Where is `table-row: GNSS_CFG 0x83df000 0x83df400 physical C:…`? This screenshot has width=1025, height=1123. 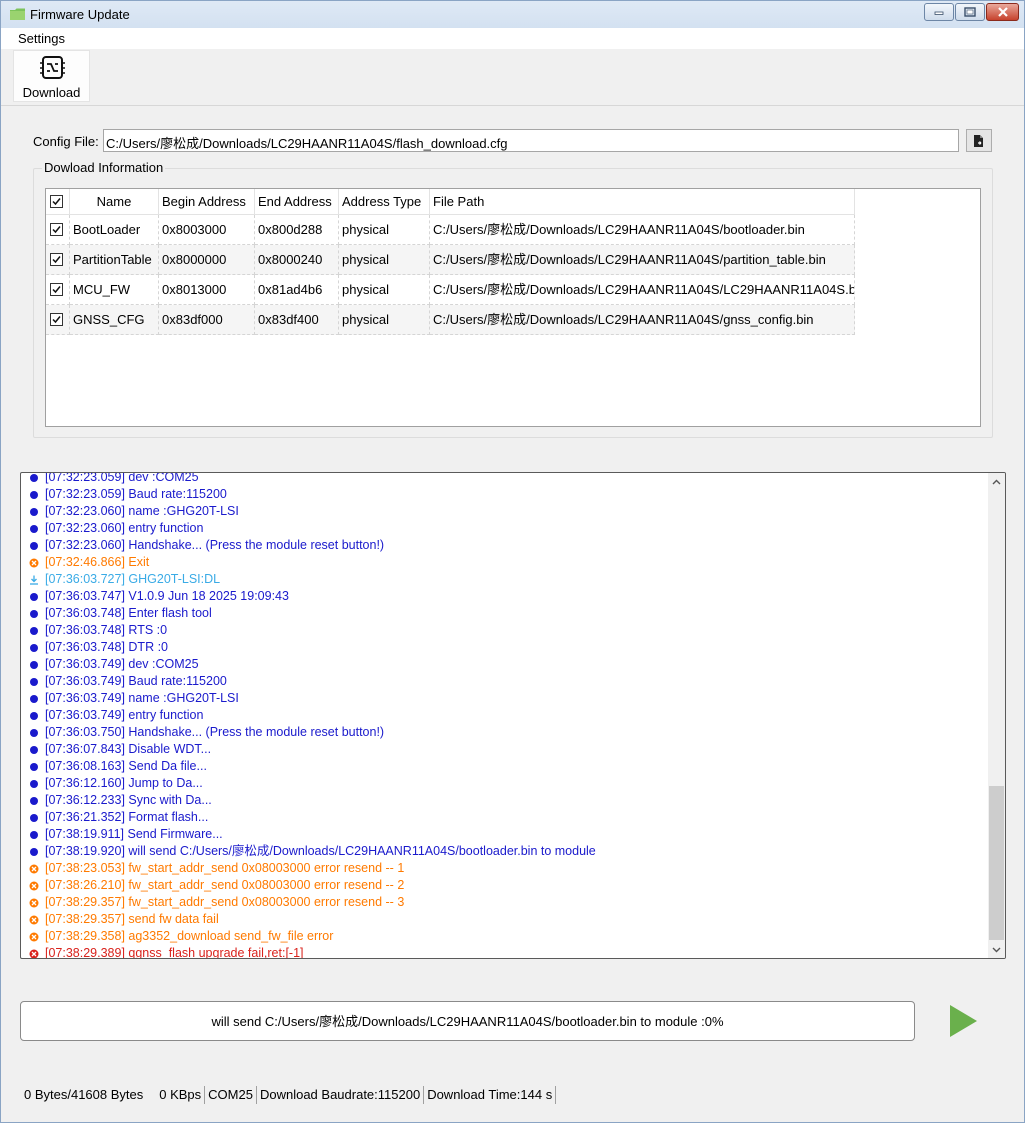 table-row: GNSS_CFG 0x83df000 0x83df400 physical C:… is located at coordinates (450, 320).